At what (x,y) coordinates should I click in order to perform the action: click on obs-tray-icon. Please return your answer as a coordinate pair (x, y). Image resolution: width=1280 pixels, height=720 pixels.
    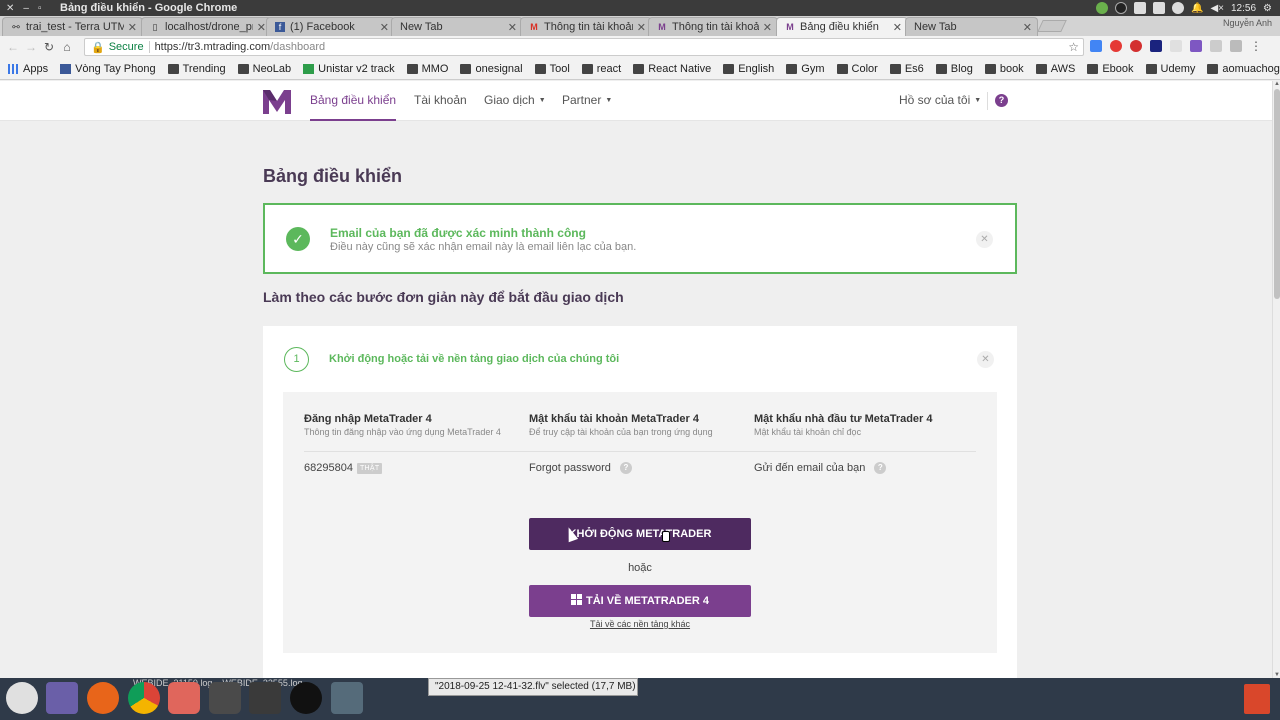
    Looking at the image, I should click on (1121, 8).